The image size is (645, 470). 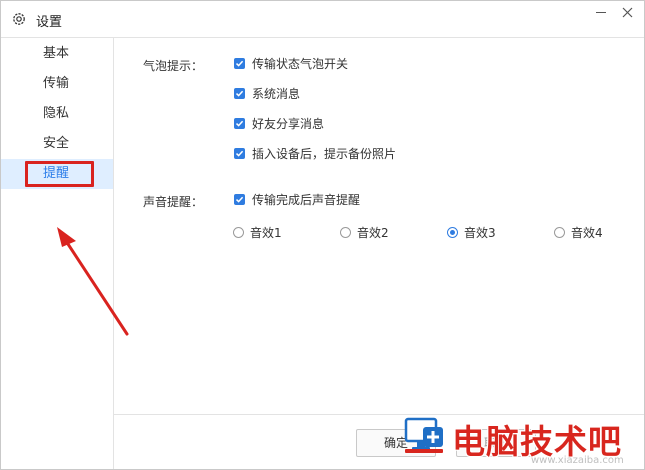 What do you see at coordinates (423, 435) in the screenshot?
I see `watermark-logo-icon` at bounding box center [423, 435].